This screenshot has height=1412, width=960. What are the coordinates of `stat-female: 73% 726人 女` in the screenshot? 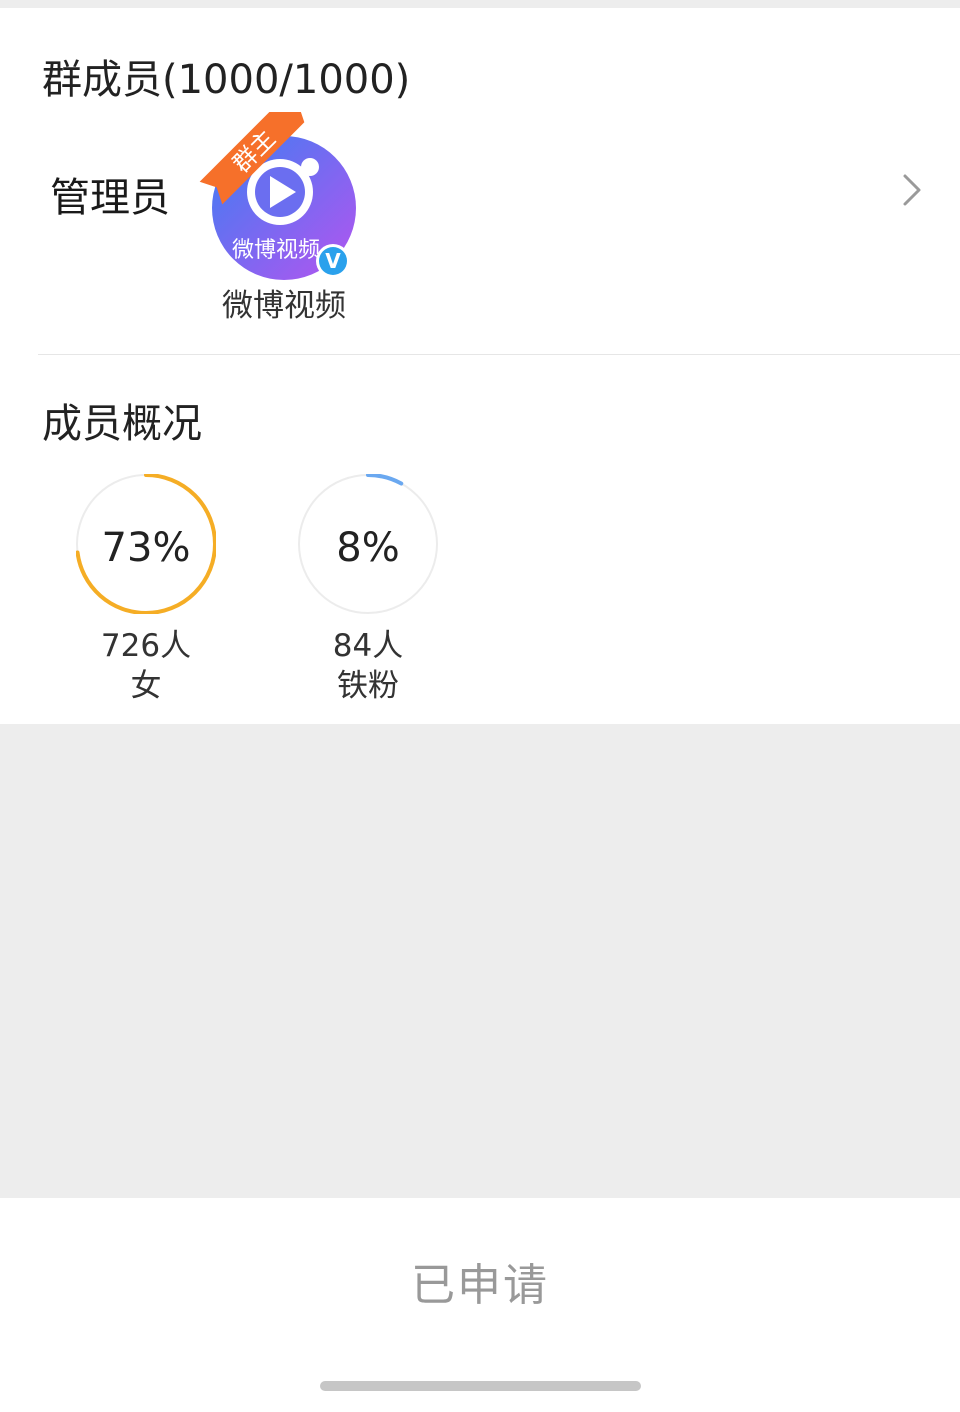 It's located at (146, 589).